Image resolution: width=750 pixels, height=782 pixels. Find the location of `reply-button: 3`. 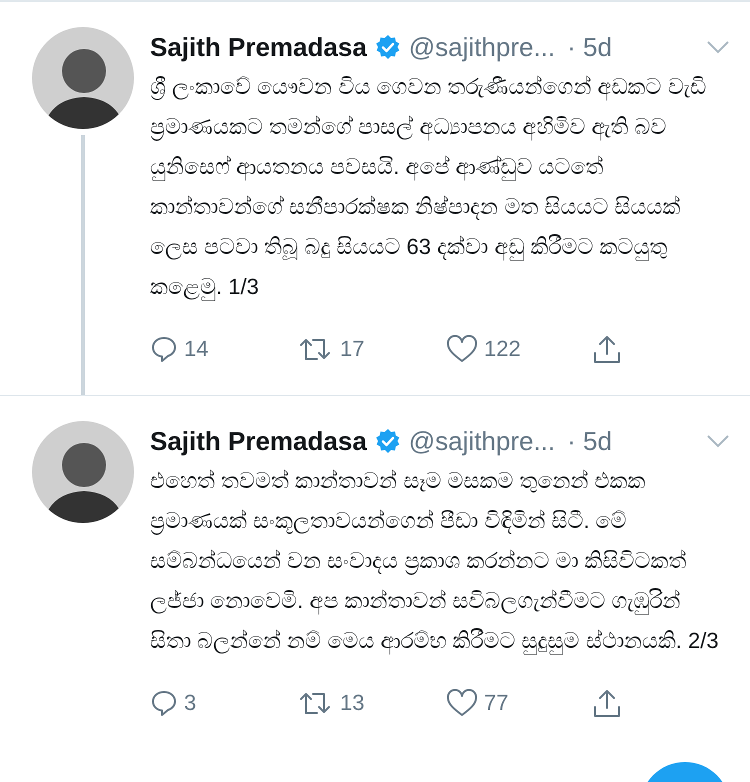

reply-button: 3 is located at coordinates (224, 703).